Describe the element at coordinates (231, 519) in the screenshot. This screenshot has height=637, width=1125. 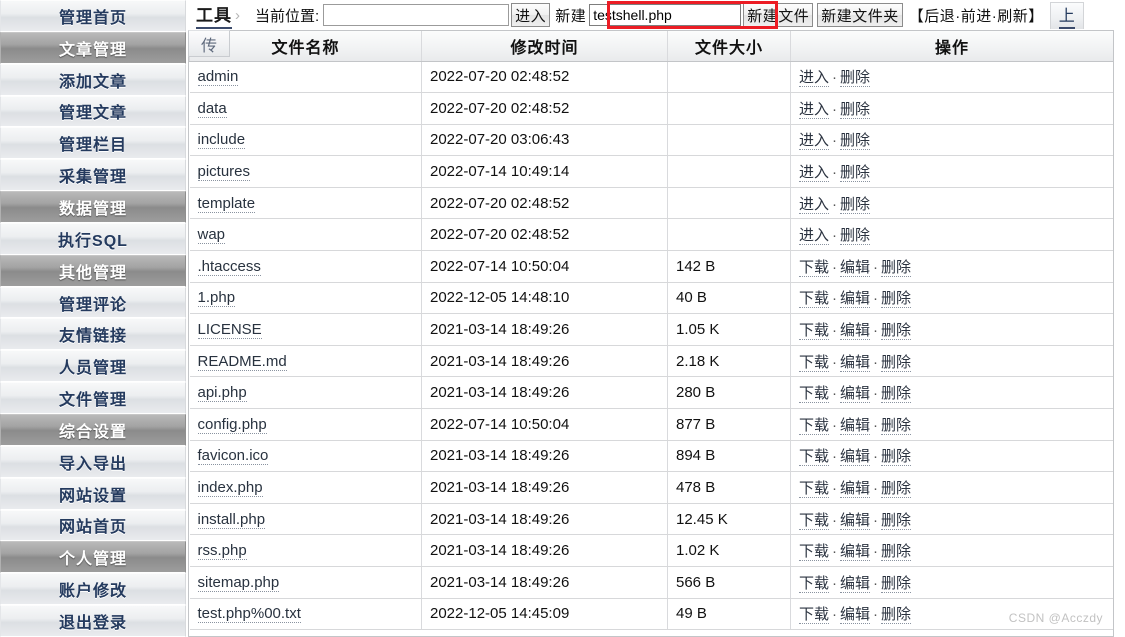
I see `file-name-link: install.php` at that location.